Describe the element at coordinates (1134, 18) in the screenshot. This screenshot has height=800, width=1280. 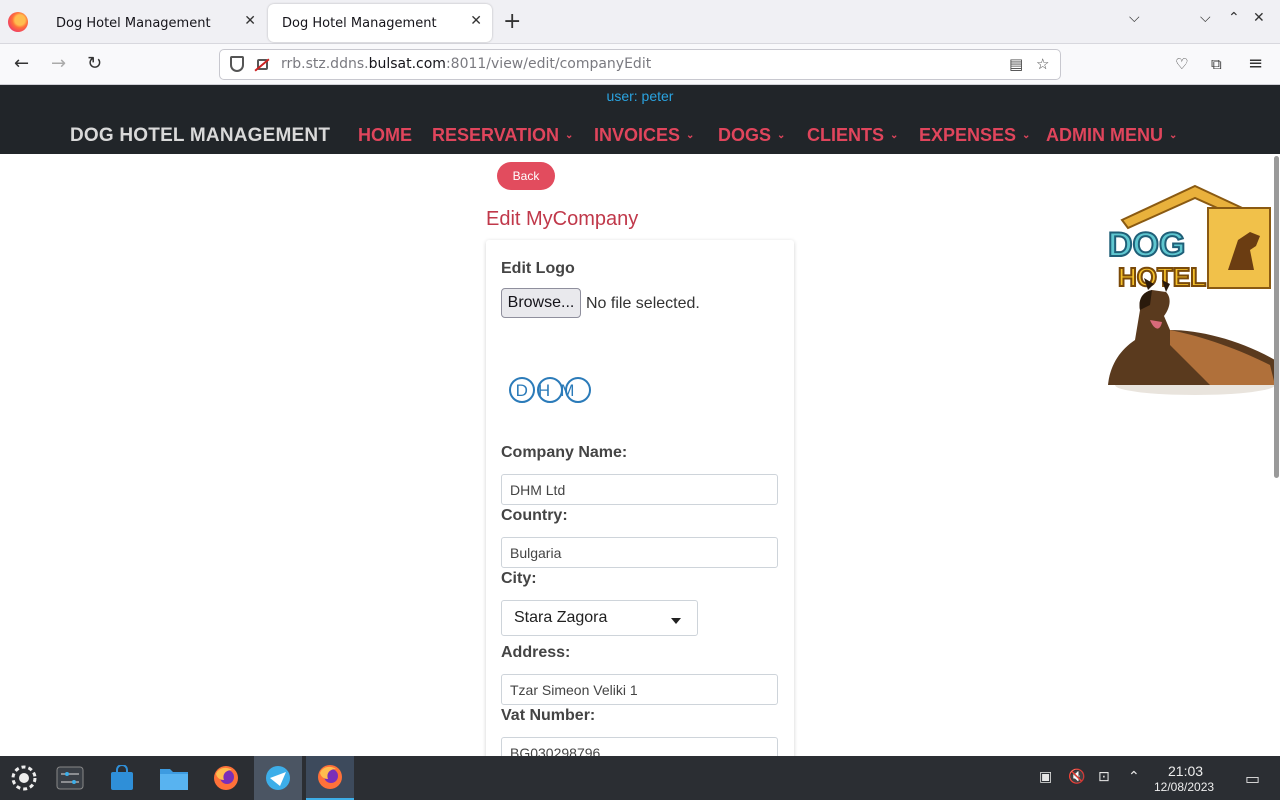
I see `tab-list-icon: ⌵` at that location.